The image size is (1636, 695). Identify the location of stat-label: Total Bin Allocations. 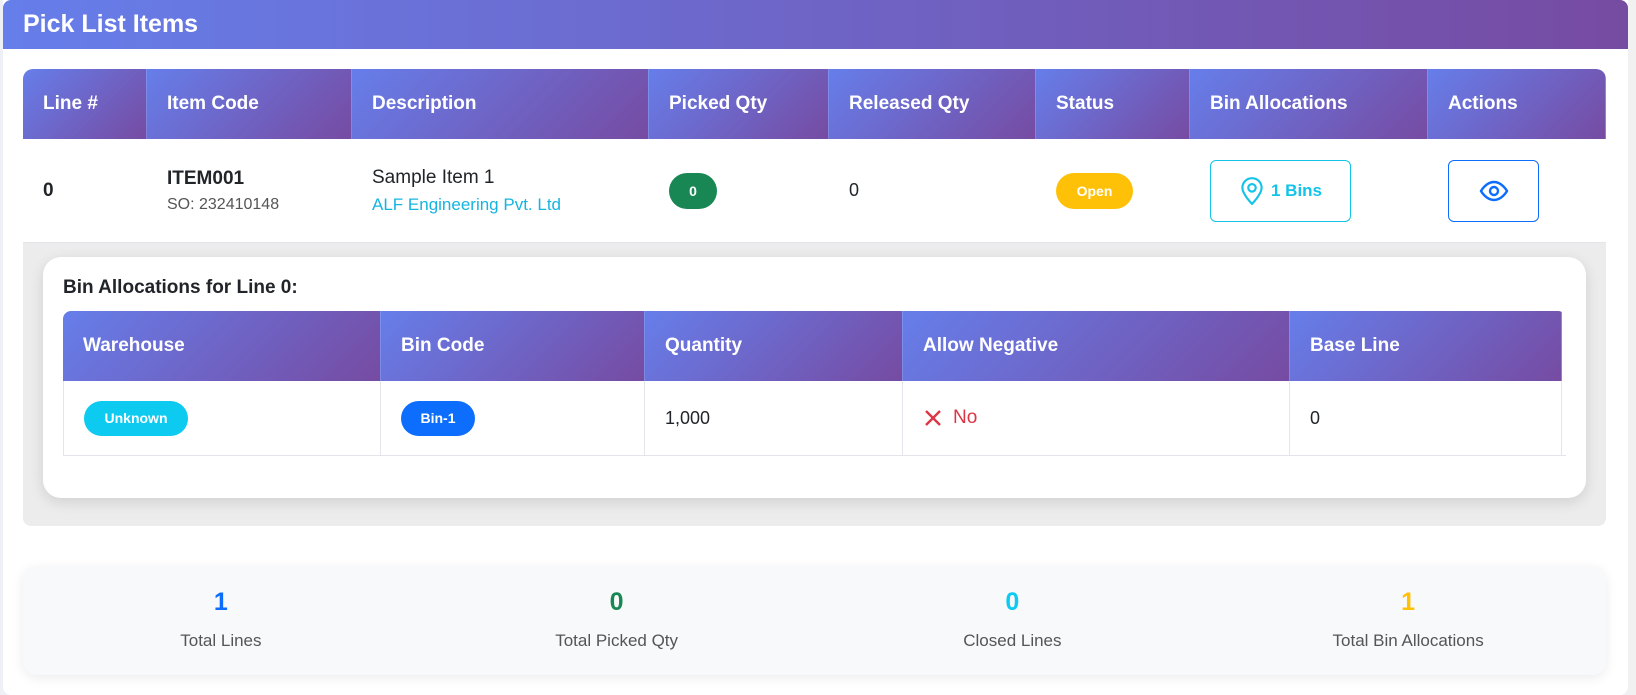
(1408, 640).